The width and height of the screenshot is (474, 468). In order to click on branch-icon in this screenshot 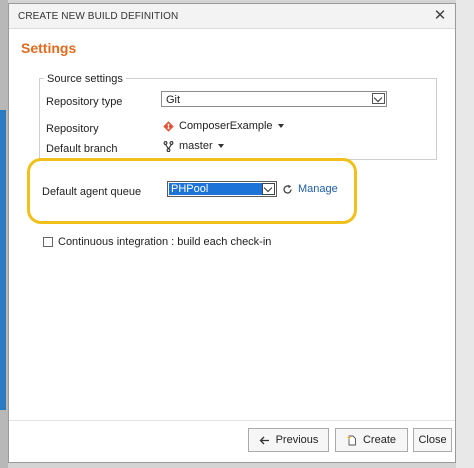, I will do `click(168, 146)`.